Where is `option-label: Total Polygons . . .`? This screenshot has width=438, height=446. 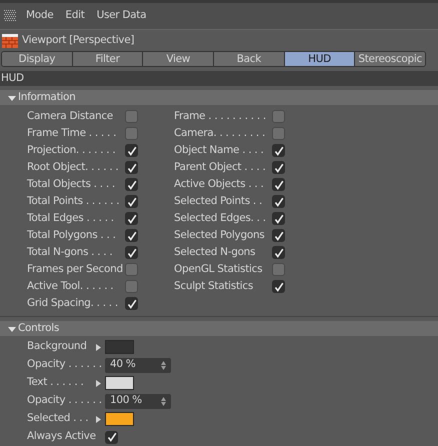
option-label: Total Polygons . . . is located at coordinates (72, 235).